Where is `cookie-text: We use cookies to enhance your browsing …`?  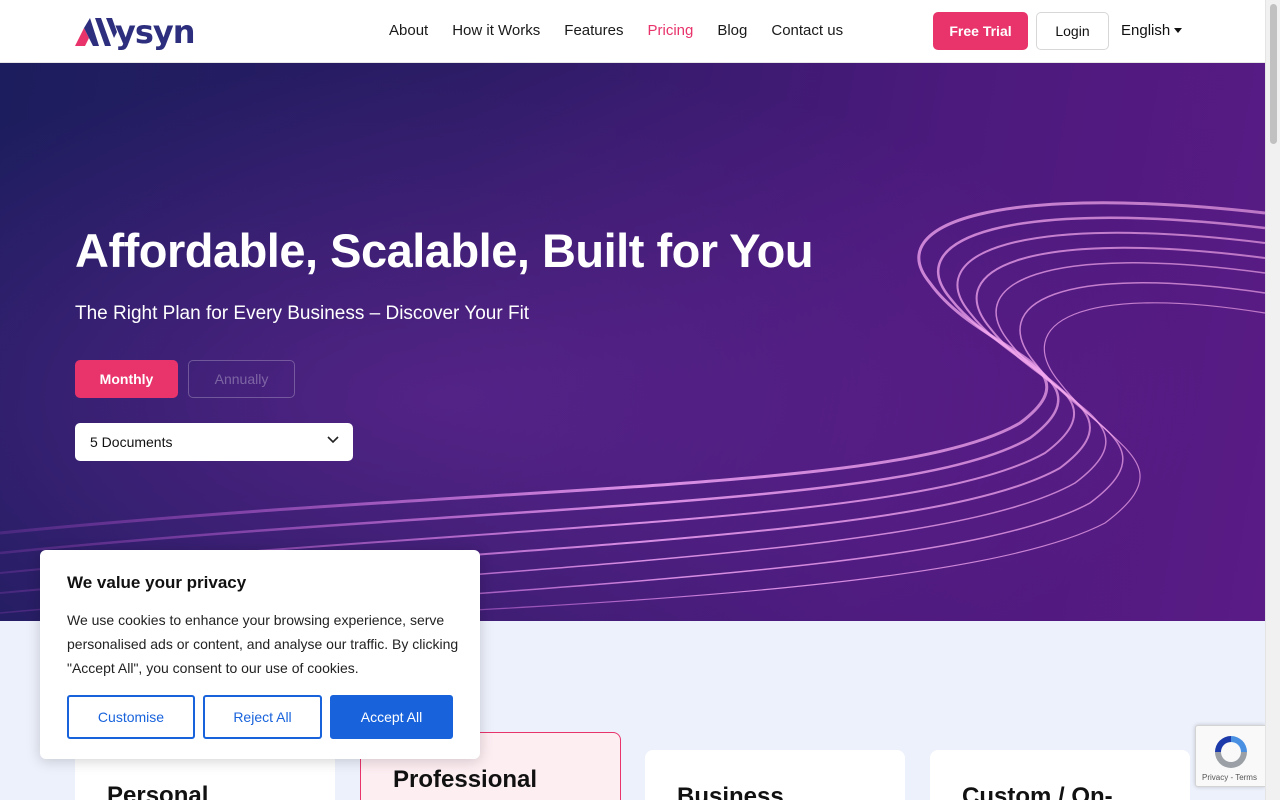
cookie-text: We use cookies to enhance your browsing … is located at coordinates (263, 644).